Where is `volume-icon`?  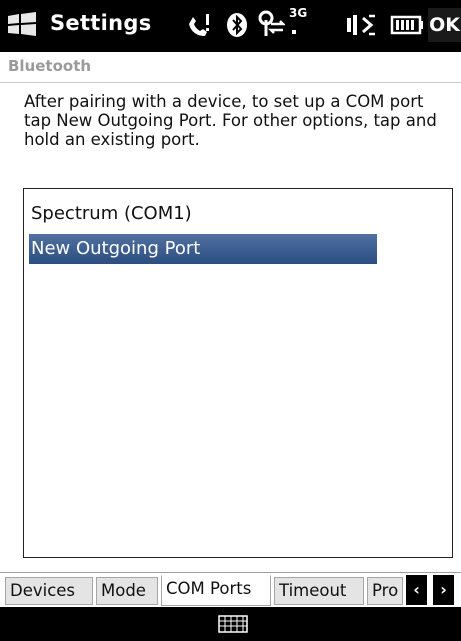
volume-icon is located at coordinates (361, 25).